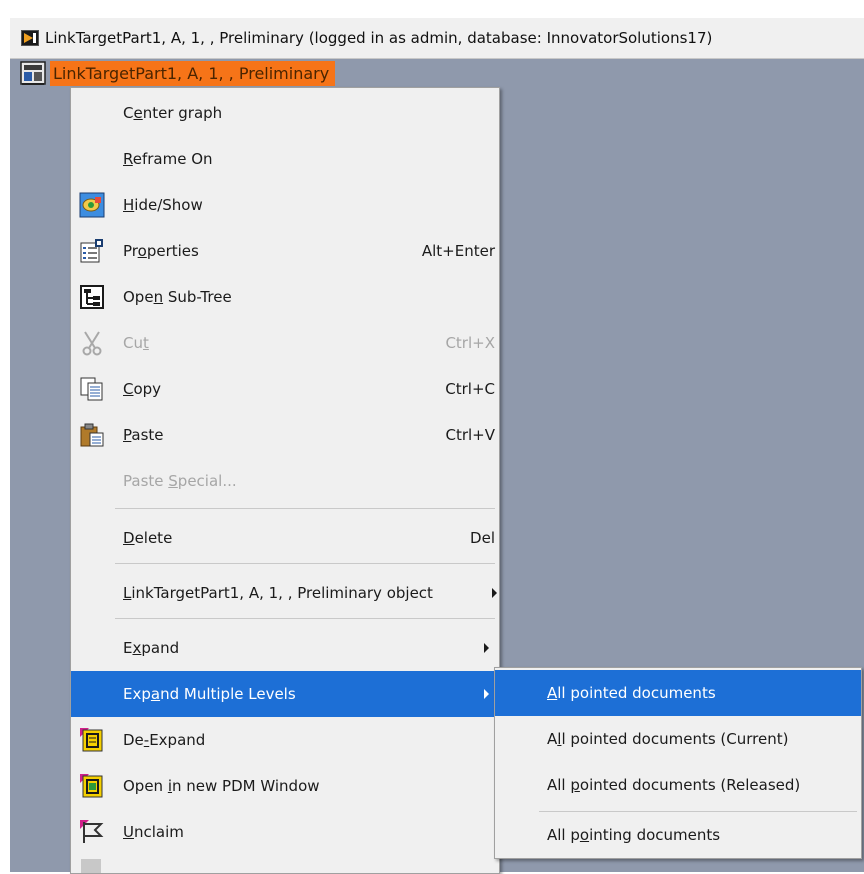 The height and width of the screenshot is (874, 864). I want to click on menu-item-expand-multiple-levels: Expand Multiple Levels, so click(285, 694).